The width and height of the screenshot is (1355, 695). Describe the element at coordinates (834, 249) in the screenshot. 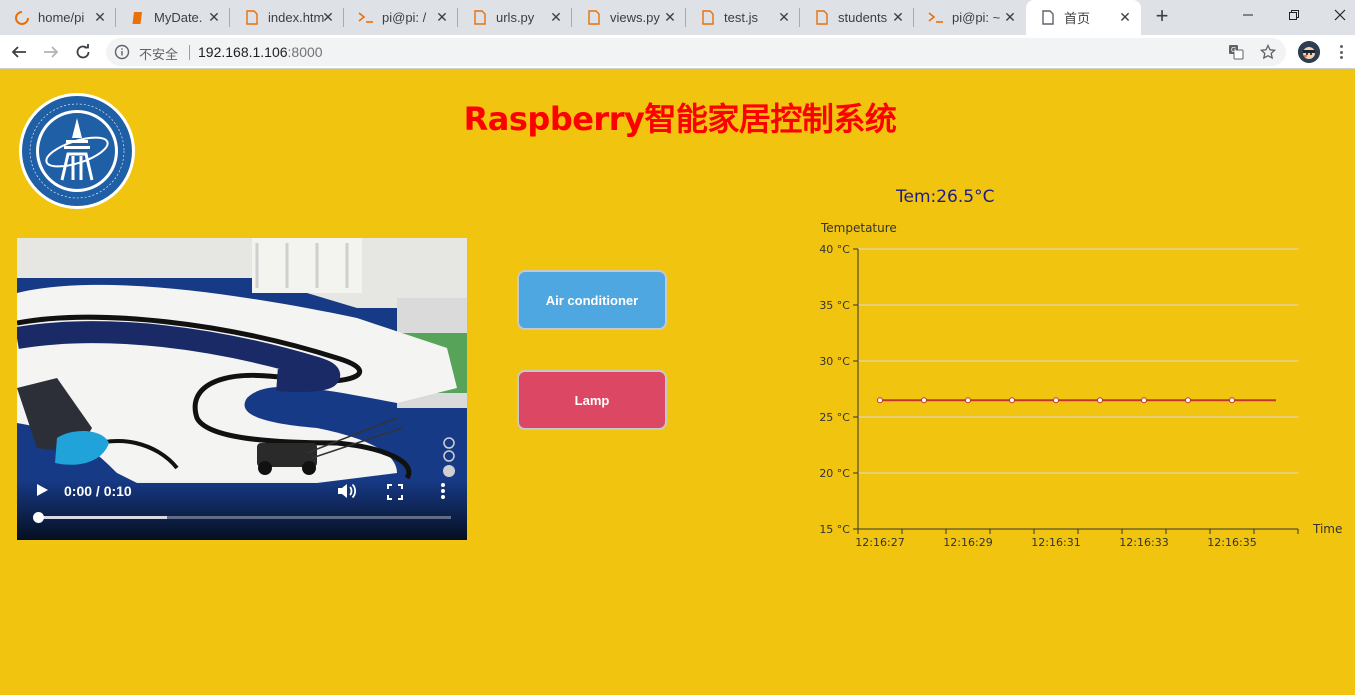

I see `y-tick-label: 40 °C` at that location.